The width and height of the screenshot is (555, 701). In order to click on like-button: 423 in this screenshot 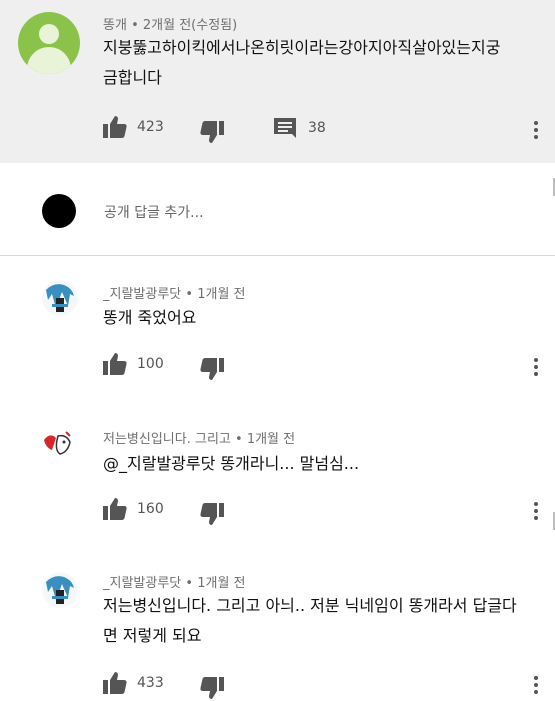, I will do `click(133, 127)`.